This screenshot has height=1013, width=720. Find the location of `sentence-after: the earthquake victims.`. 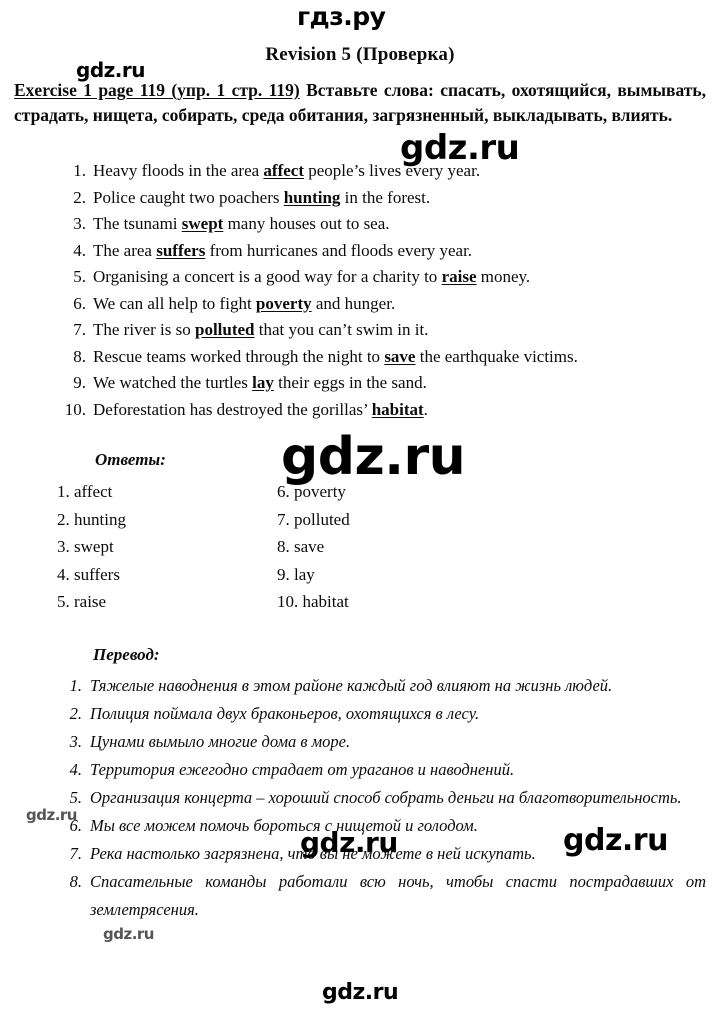

sentence-after: the earthquake victims. is located at coordinates (496, 356).